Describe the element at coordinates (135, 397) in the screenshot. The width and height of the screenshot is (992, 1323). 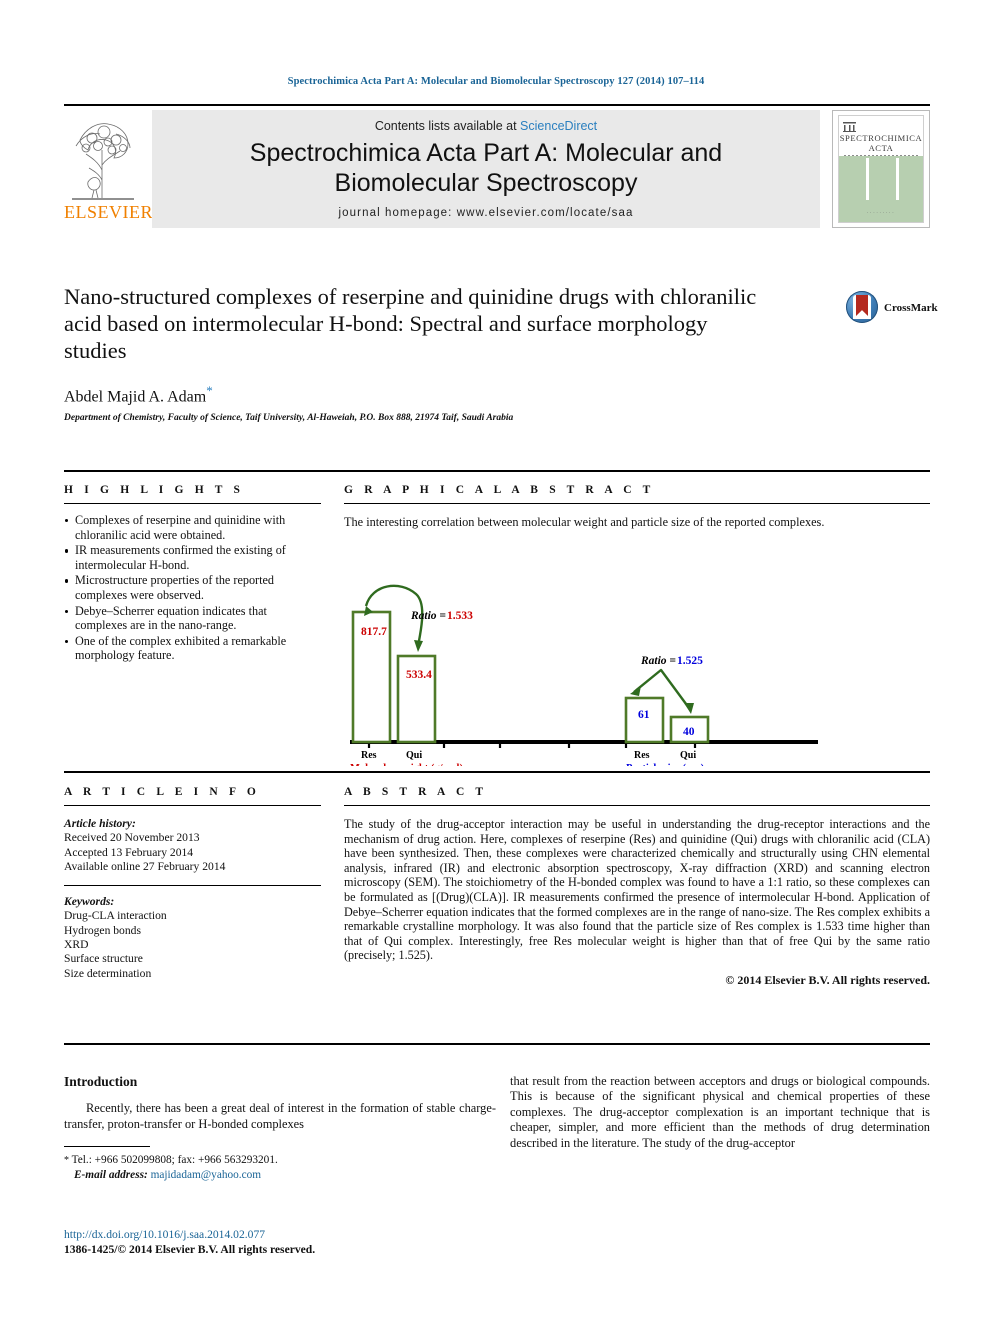
I see `author-name: Abdel Majid A. Adam` at that location.